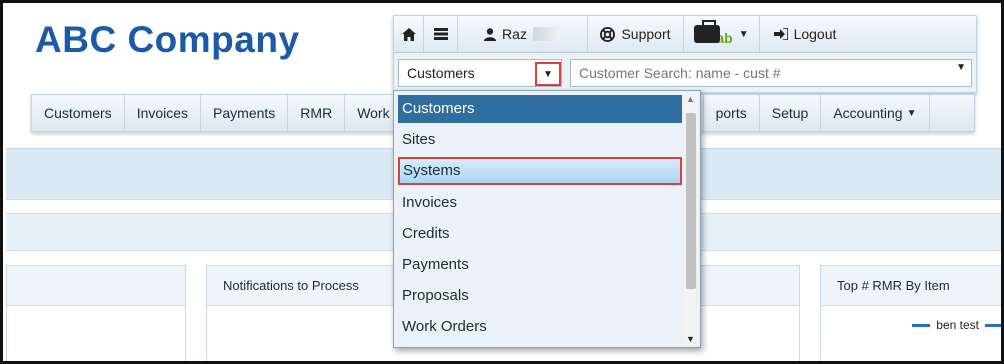 The image size is (1004, 364). What do you see at coordinates (540, 327) in the screenshot?
I see `option-work-orders: Work Orders` at bounding box center [540, 327].